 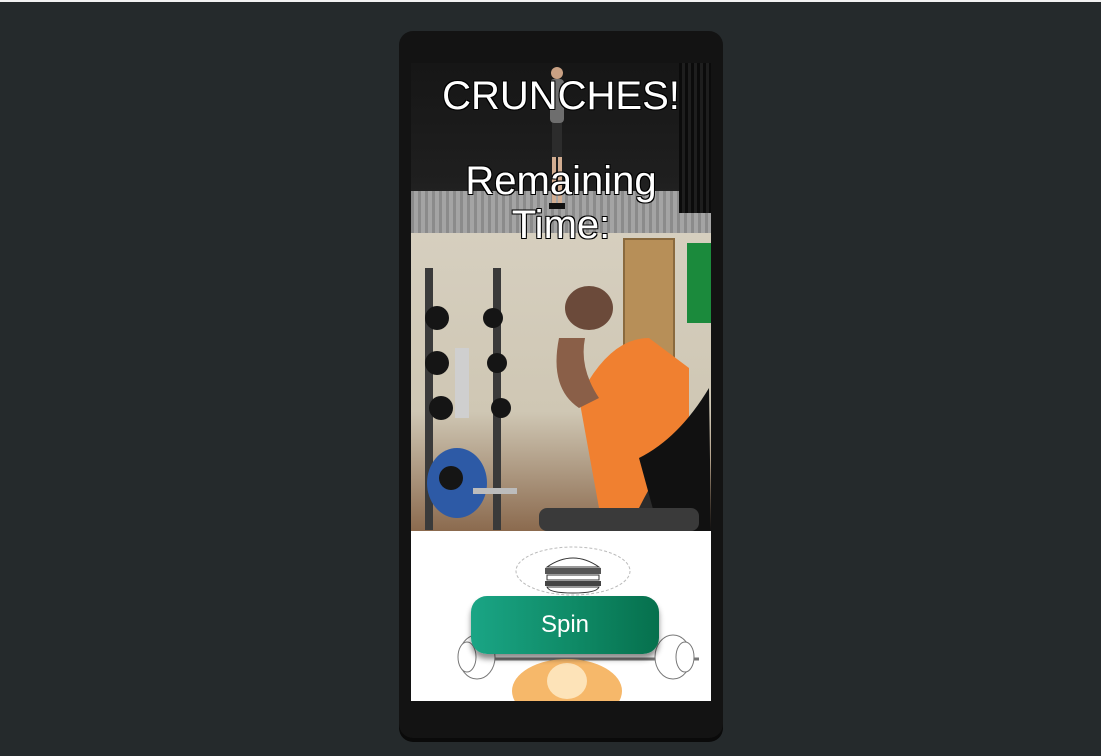 What do you see at coordinates (561, 203) in the screenshot?
I see `remaining-time-label: Remaining Time:` at bounding box center [561, 203].